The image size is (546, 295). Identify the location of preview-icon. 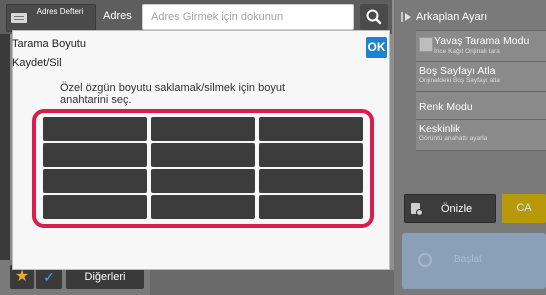
(417, 209).